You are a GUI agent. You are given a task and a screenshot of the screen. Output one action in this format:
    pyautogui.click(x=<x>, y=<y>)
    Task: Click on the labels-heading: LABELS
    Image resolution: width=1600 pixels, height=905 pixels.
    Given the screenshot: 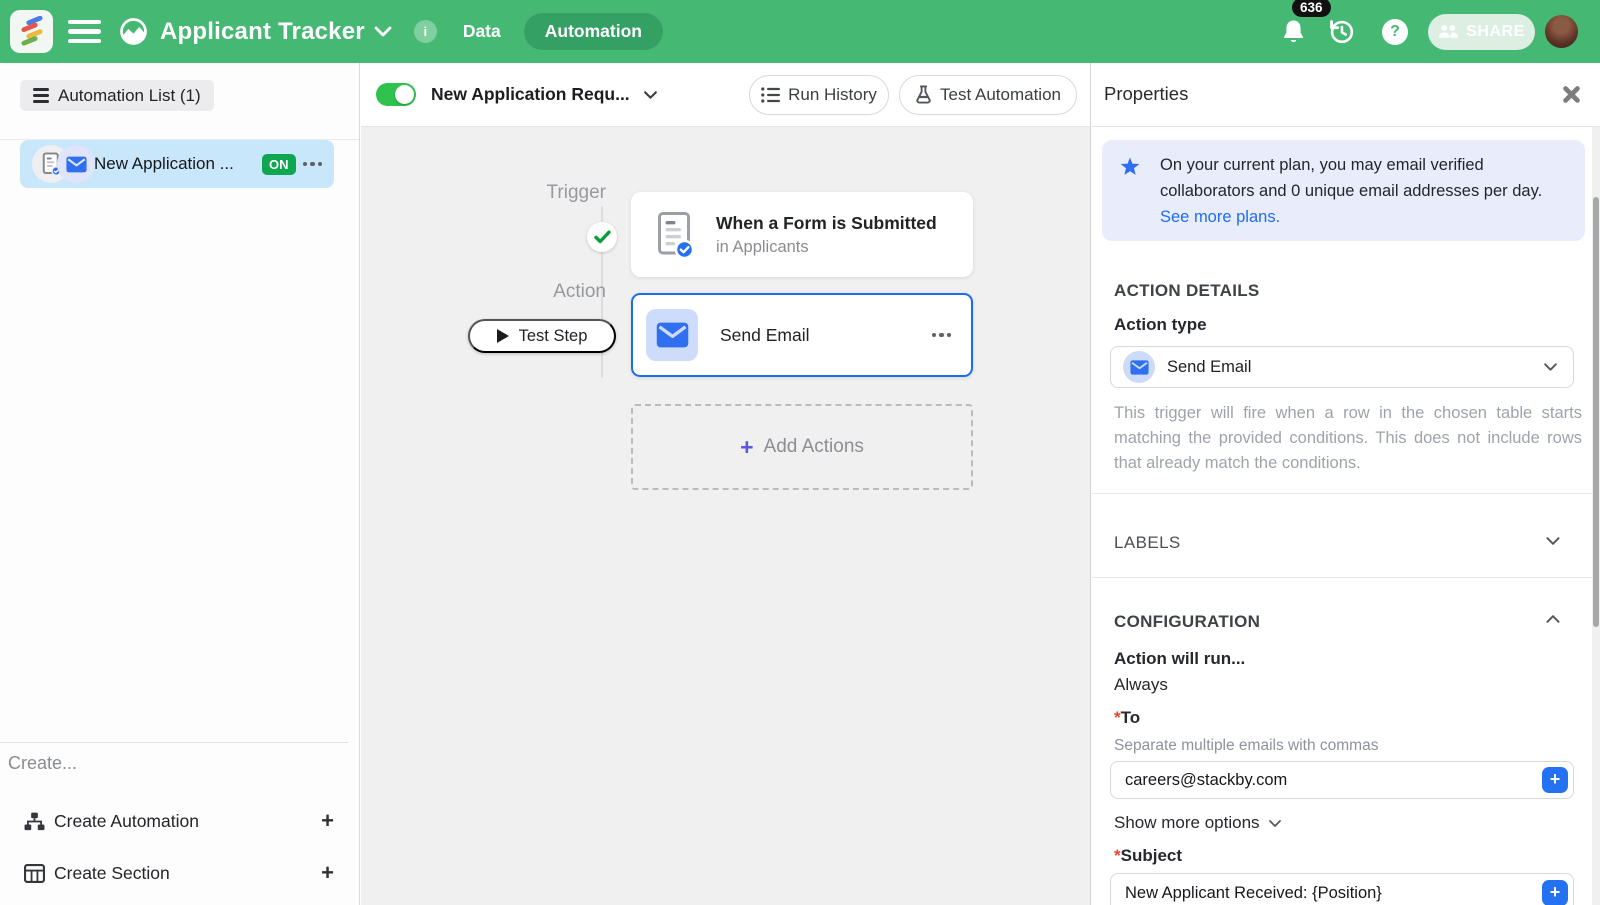 What is the action you would take?
    pyautogui.click(x=1147, y=543)
    